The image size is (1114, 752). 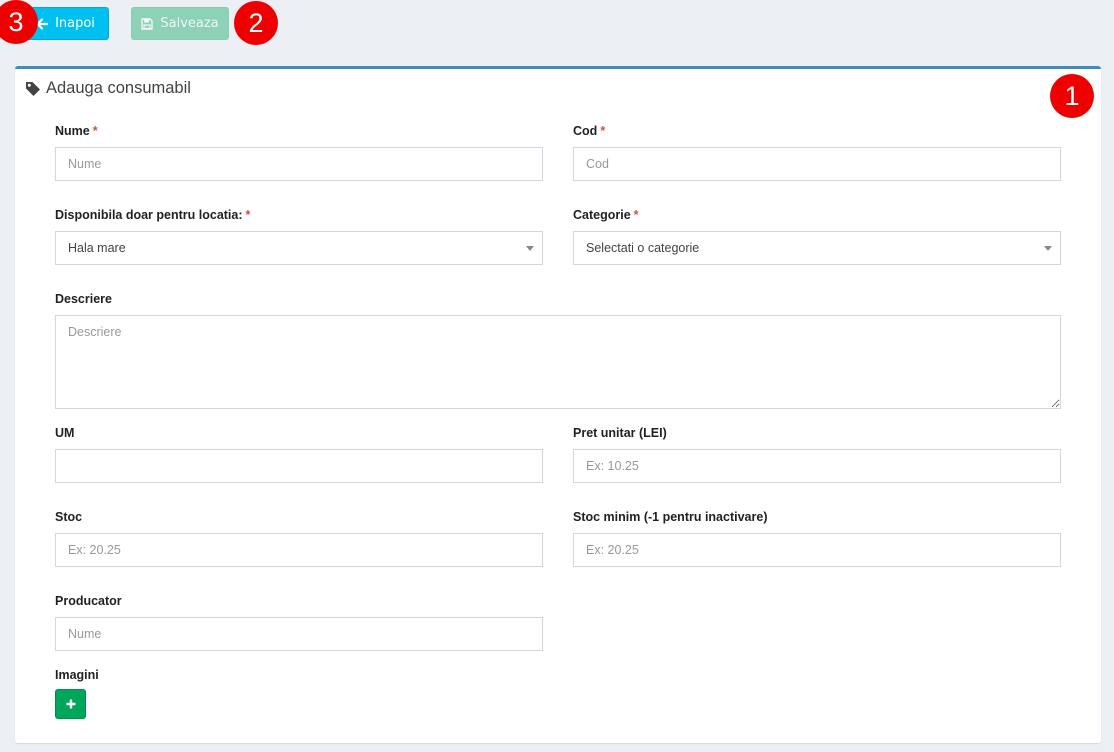 I want to click on back-button-label: Inapoi, so click(x=75, y=23).